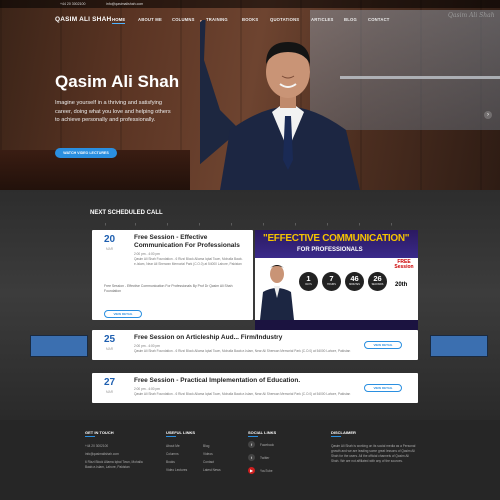  I want to click on nav-quotations: QUOTATIONS, so click(284, 19).